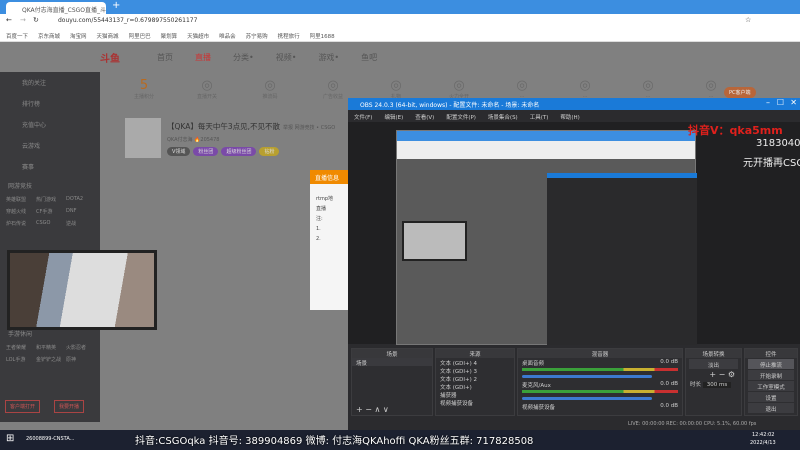 Image resolution: width=800 pixels, height=450 pixels. What do you see at coordinates (393, 117) in the screenshot?
I see `obs-menu-item: 编辑(E)` at bounding box center [393, 117].